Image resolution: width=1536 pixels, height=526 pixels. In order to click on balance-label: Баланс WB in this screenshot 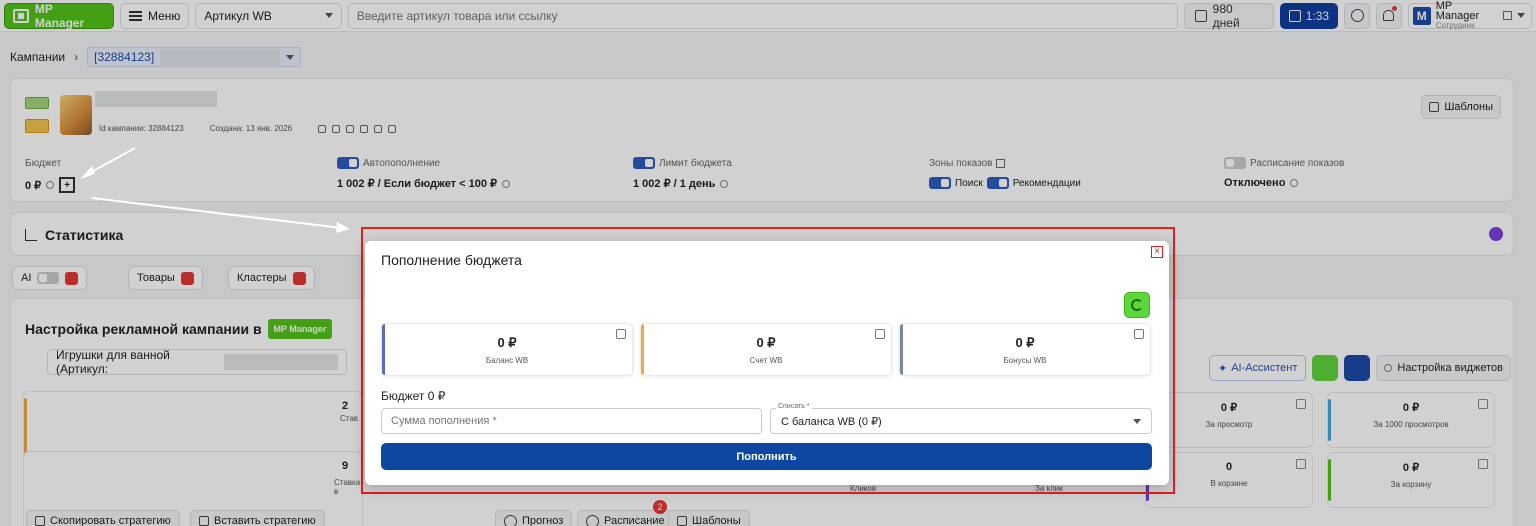, I will do `click(507, 360)`.